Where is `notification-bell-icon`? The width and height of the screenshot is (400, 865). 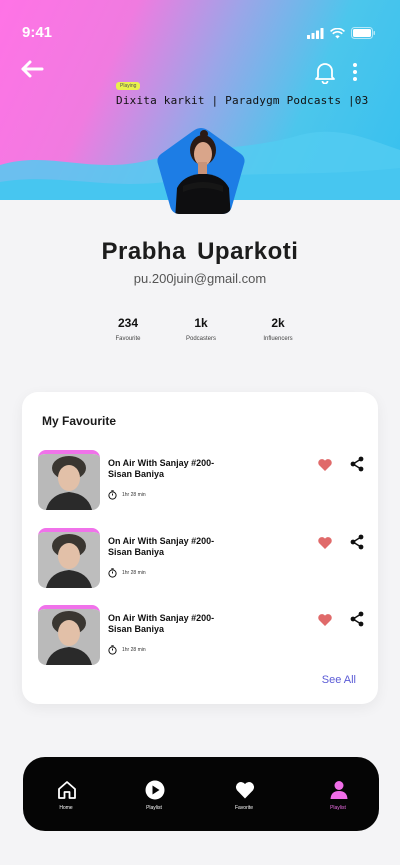
notification-bell-icon is located at coordinates (326, 72).